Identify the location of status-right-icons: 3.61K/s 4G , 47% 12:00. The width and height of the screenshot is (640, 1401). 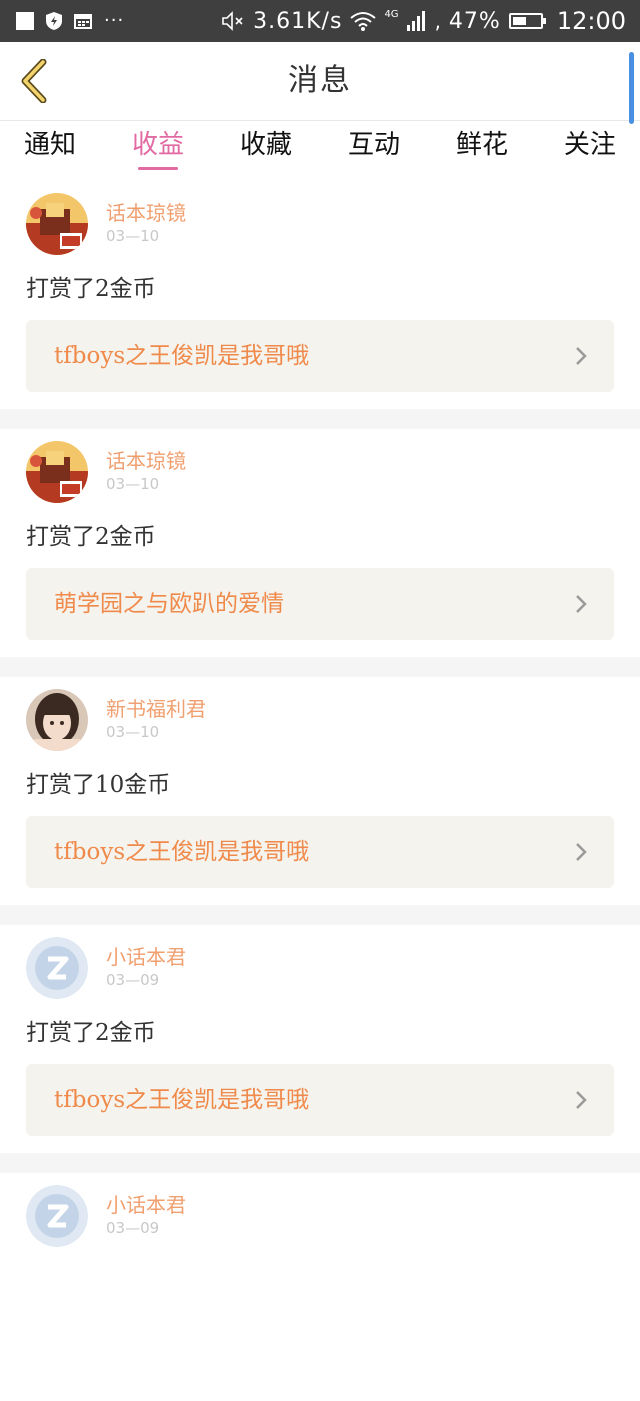
(423, 21).